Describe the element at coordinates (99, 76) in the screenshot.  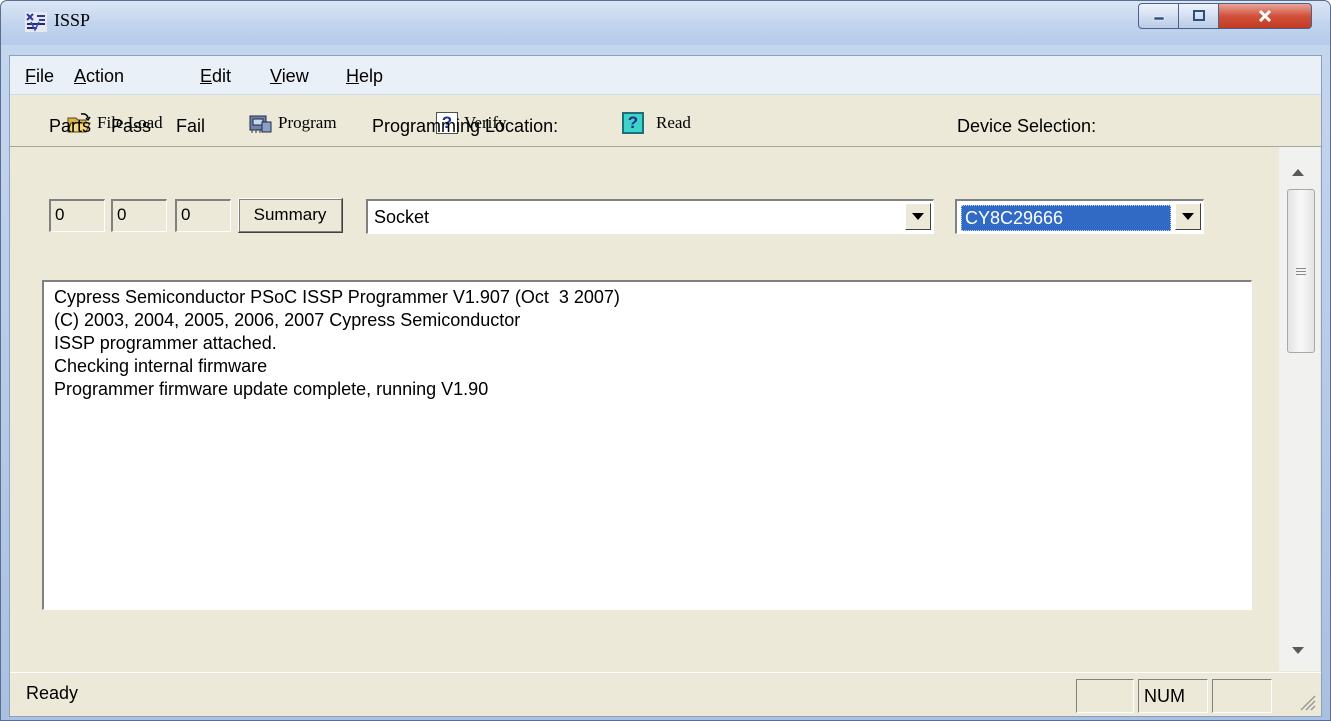
I see `menu-action: Action` at that location.